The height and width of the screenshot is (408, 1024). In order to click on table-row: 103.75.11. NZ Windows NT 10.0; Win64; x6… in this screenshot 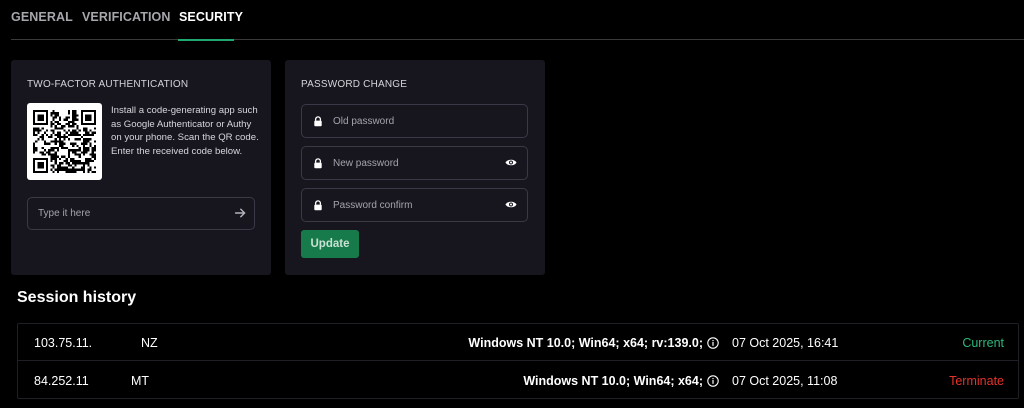, I will do `click(518, 342)`.